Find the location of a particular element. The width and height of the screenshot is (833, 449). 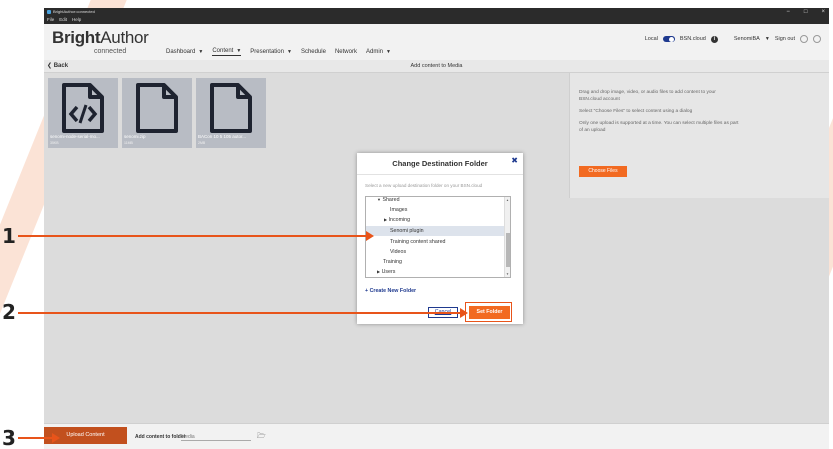

callout-number: 3 is located at coordinates (9, 437).